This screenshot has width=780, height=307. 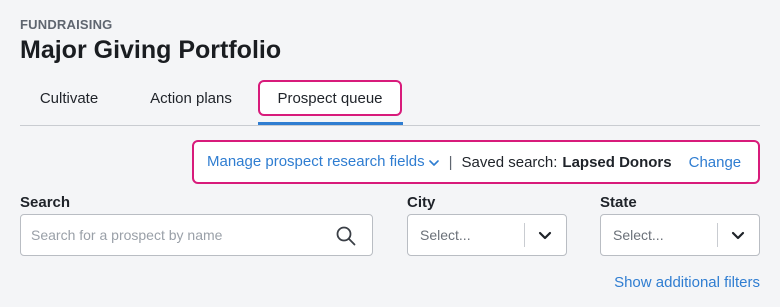 What do you see at coordinates (715, 162) in the screenshot?
I see `change-saved-search-link: Change` at bounding box center [715, 162].